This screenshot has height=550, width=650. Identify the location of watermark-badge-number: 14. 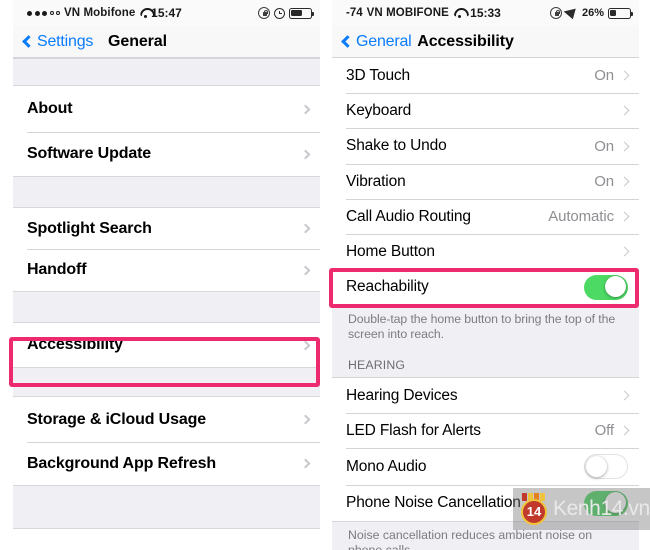
(534, 511).